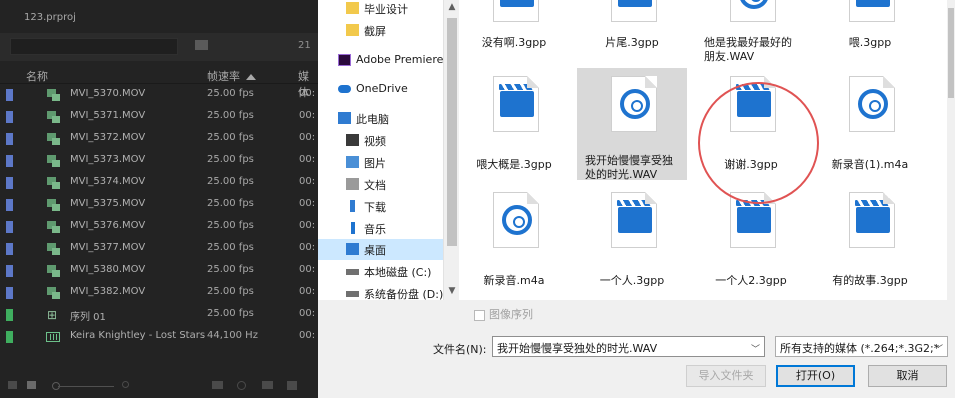 The height and width of the screenshot is (398, 955). Describe the element at coordinates (452, 291) in the screenshot. I see `scroll-down-icon: ▼` at that location.